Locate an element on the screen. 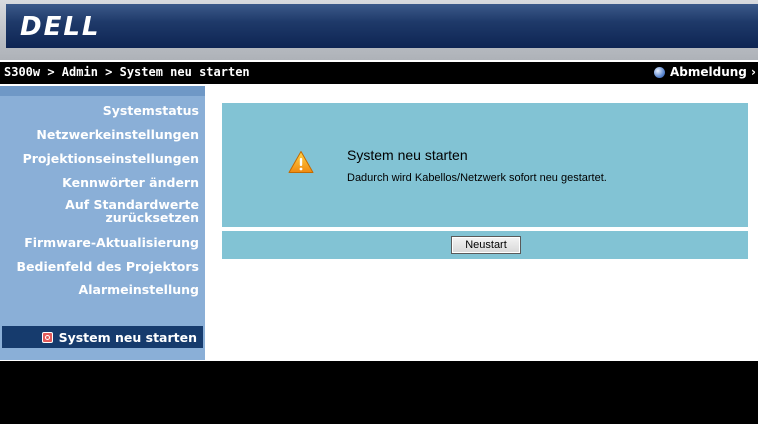  sidebar-band is located at coordinates (102, 91).